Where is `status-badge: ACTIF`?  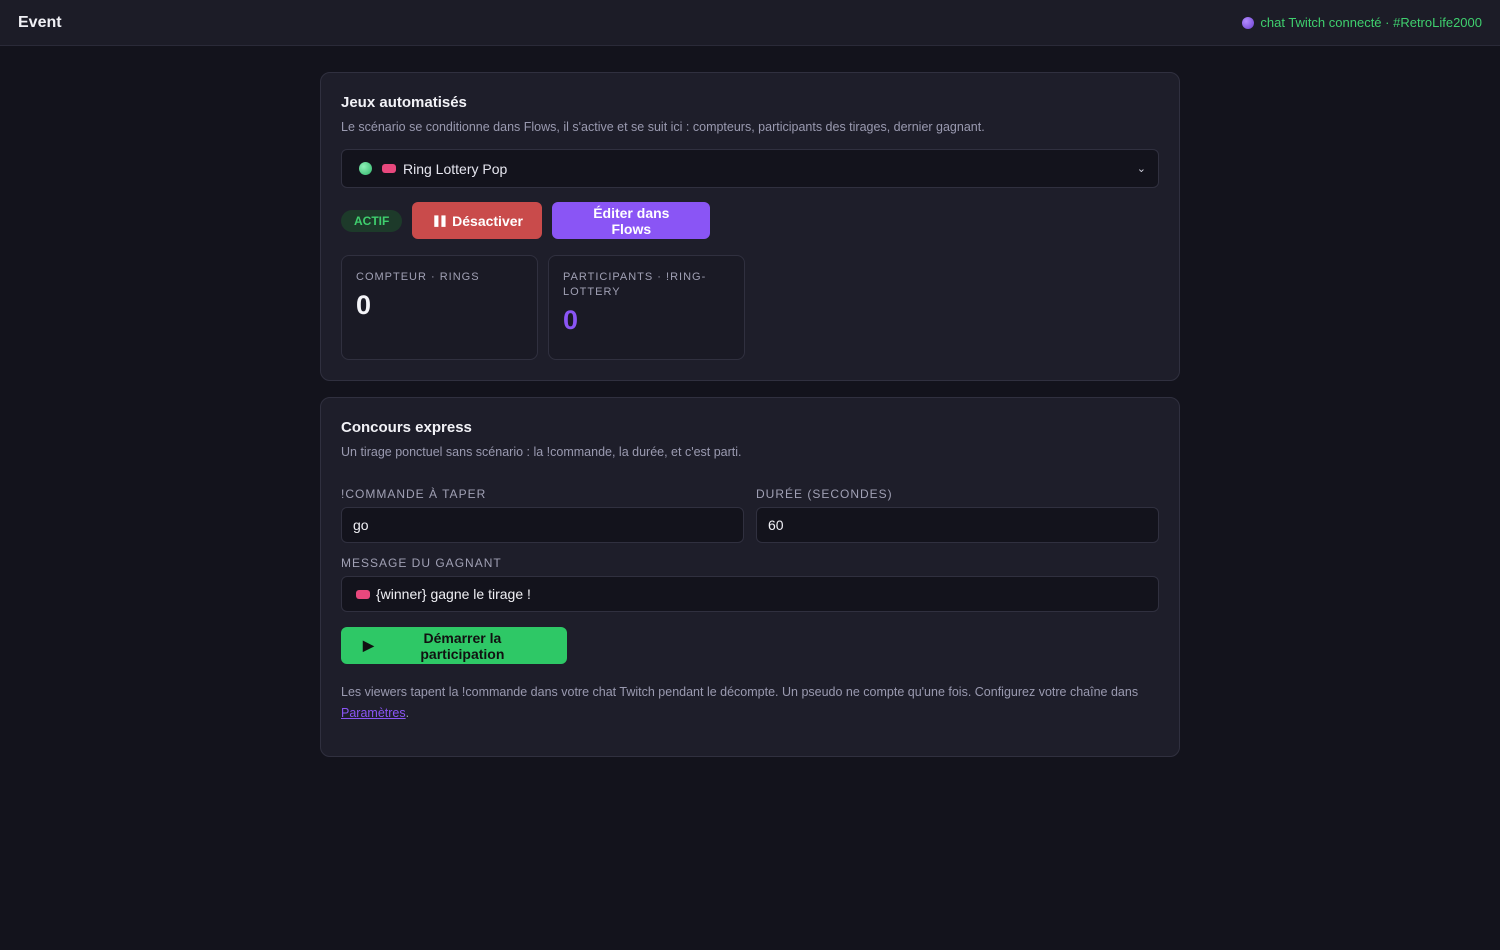 status-badge: ACTIF is located at coordinates (372, 220).